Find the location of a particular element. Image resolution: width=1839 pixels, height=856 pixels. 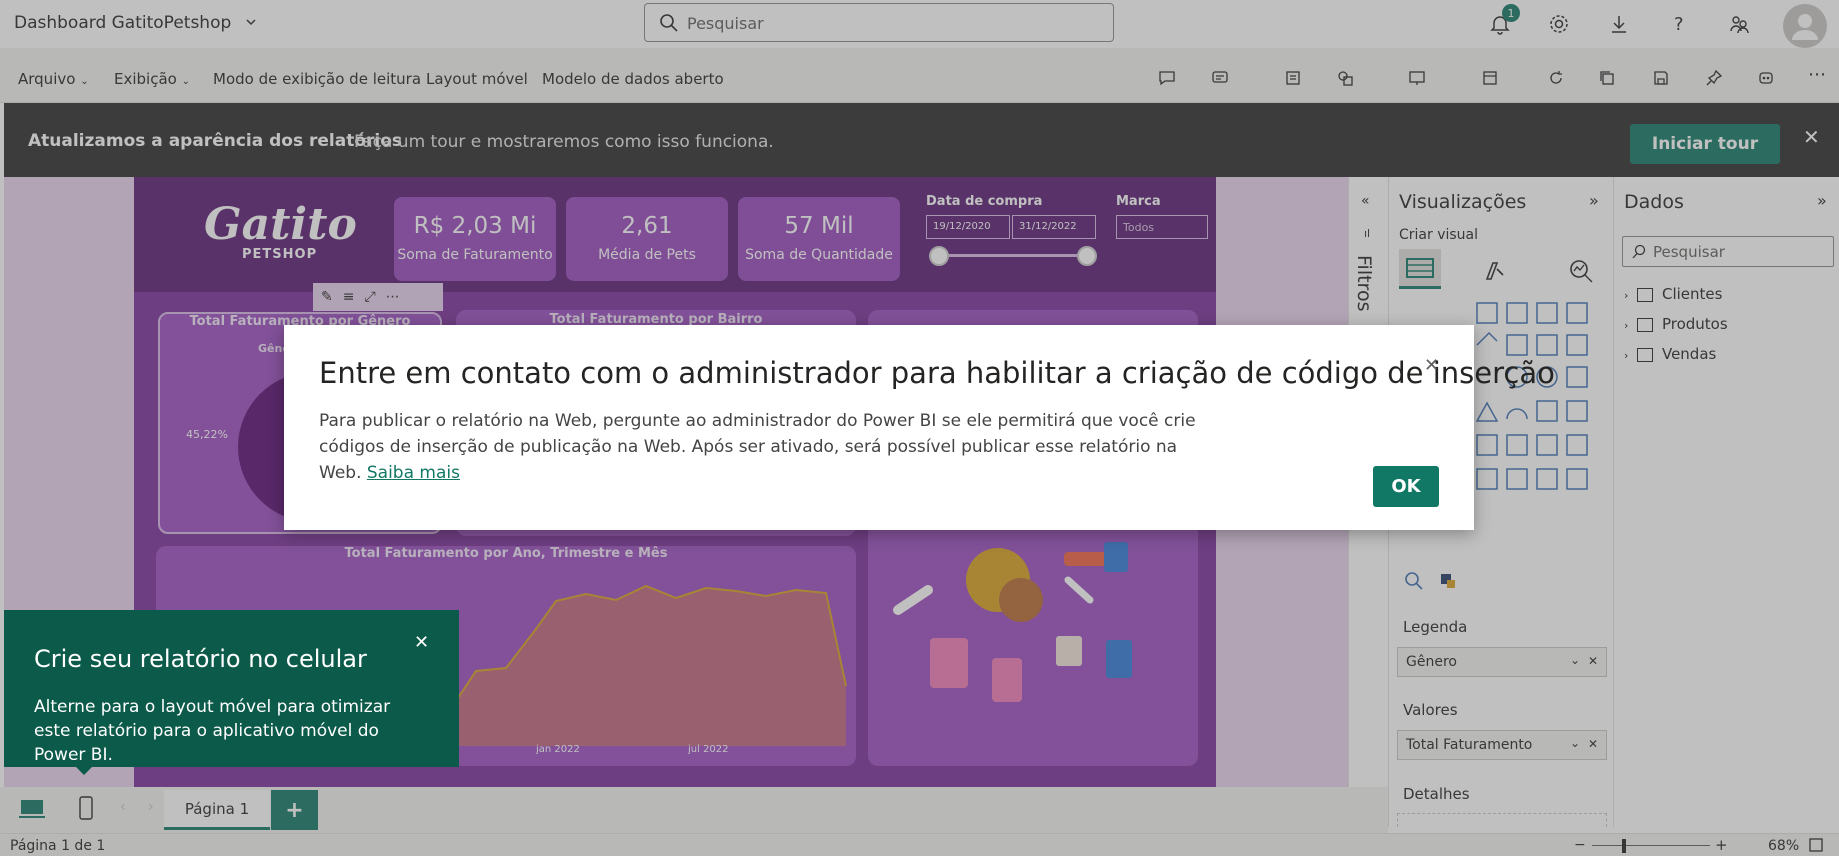

tip-pointer is located at coordinates (84, 770).